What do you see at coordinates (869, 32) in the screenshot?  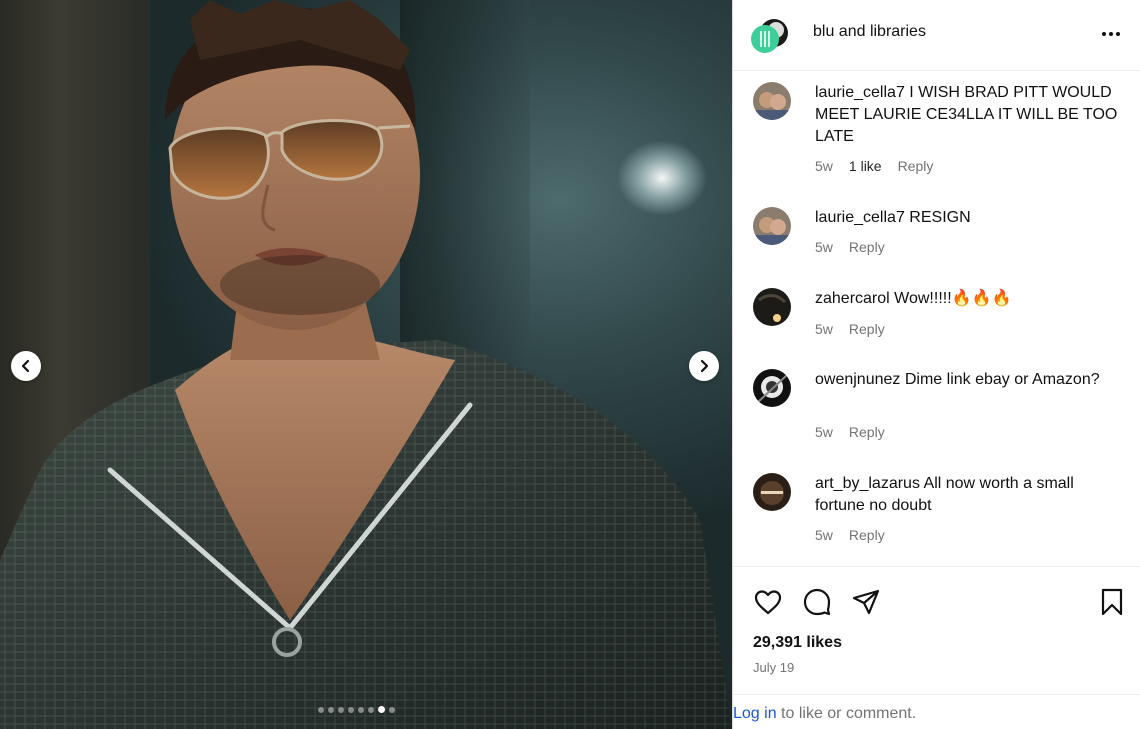 I see `account-username: blu and libraries` at bounding box center [869, 32].